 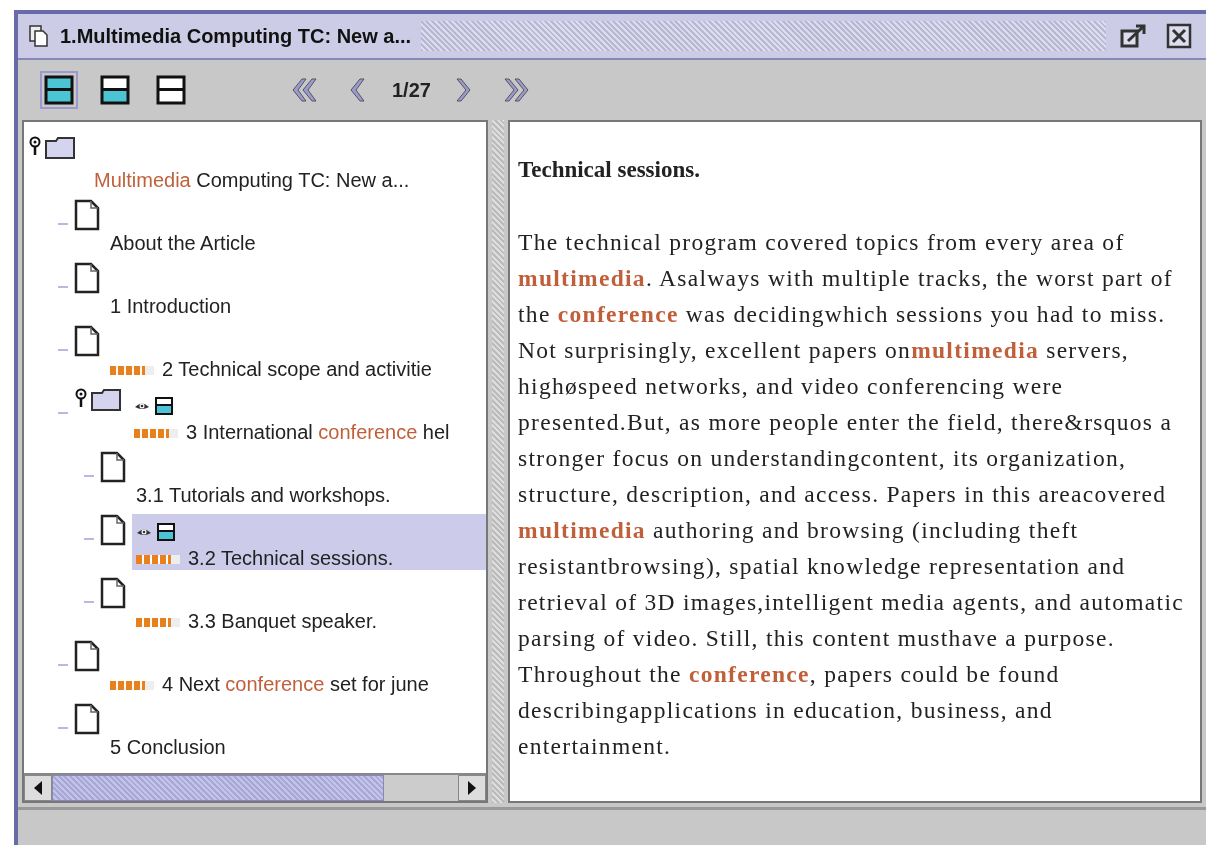 I want to click on item-label: 5 Conclusion, so click(x=168, y=747).